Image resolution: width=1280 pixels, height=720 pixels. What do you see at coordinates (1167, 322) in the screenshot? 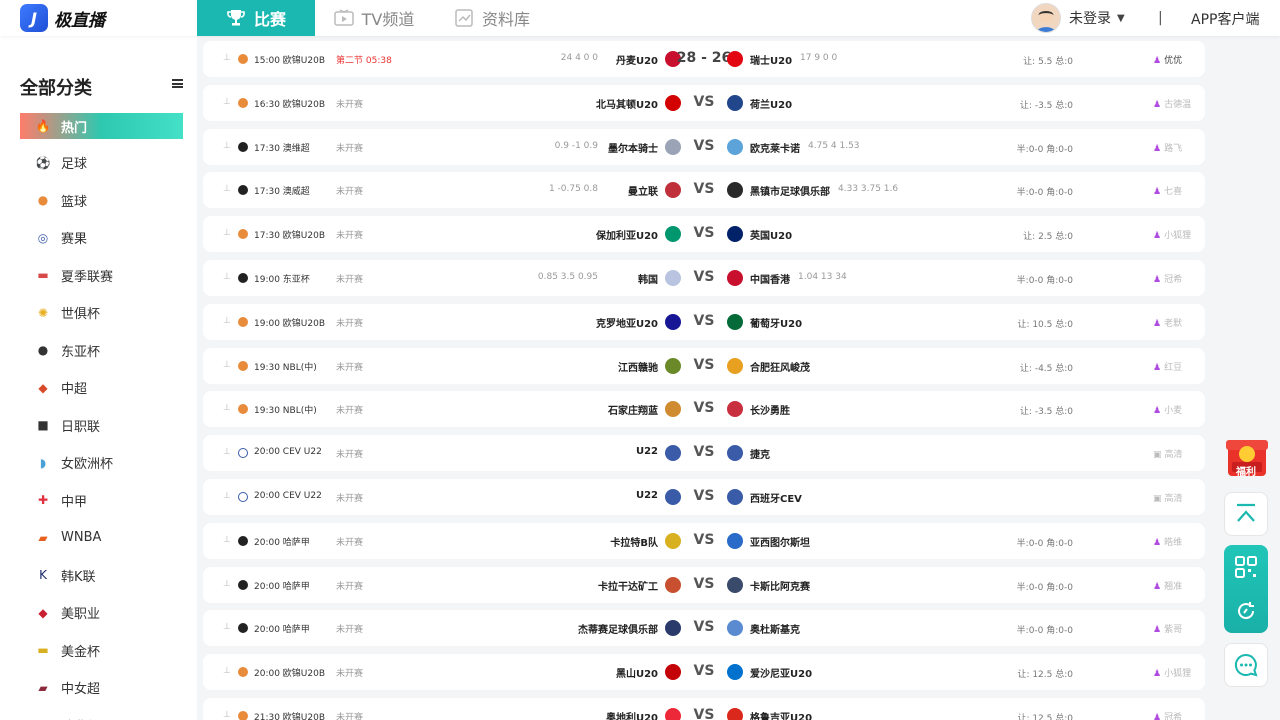
I see `anchor-link: ♟ 老默` at bounding box center [1167, 322].